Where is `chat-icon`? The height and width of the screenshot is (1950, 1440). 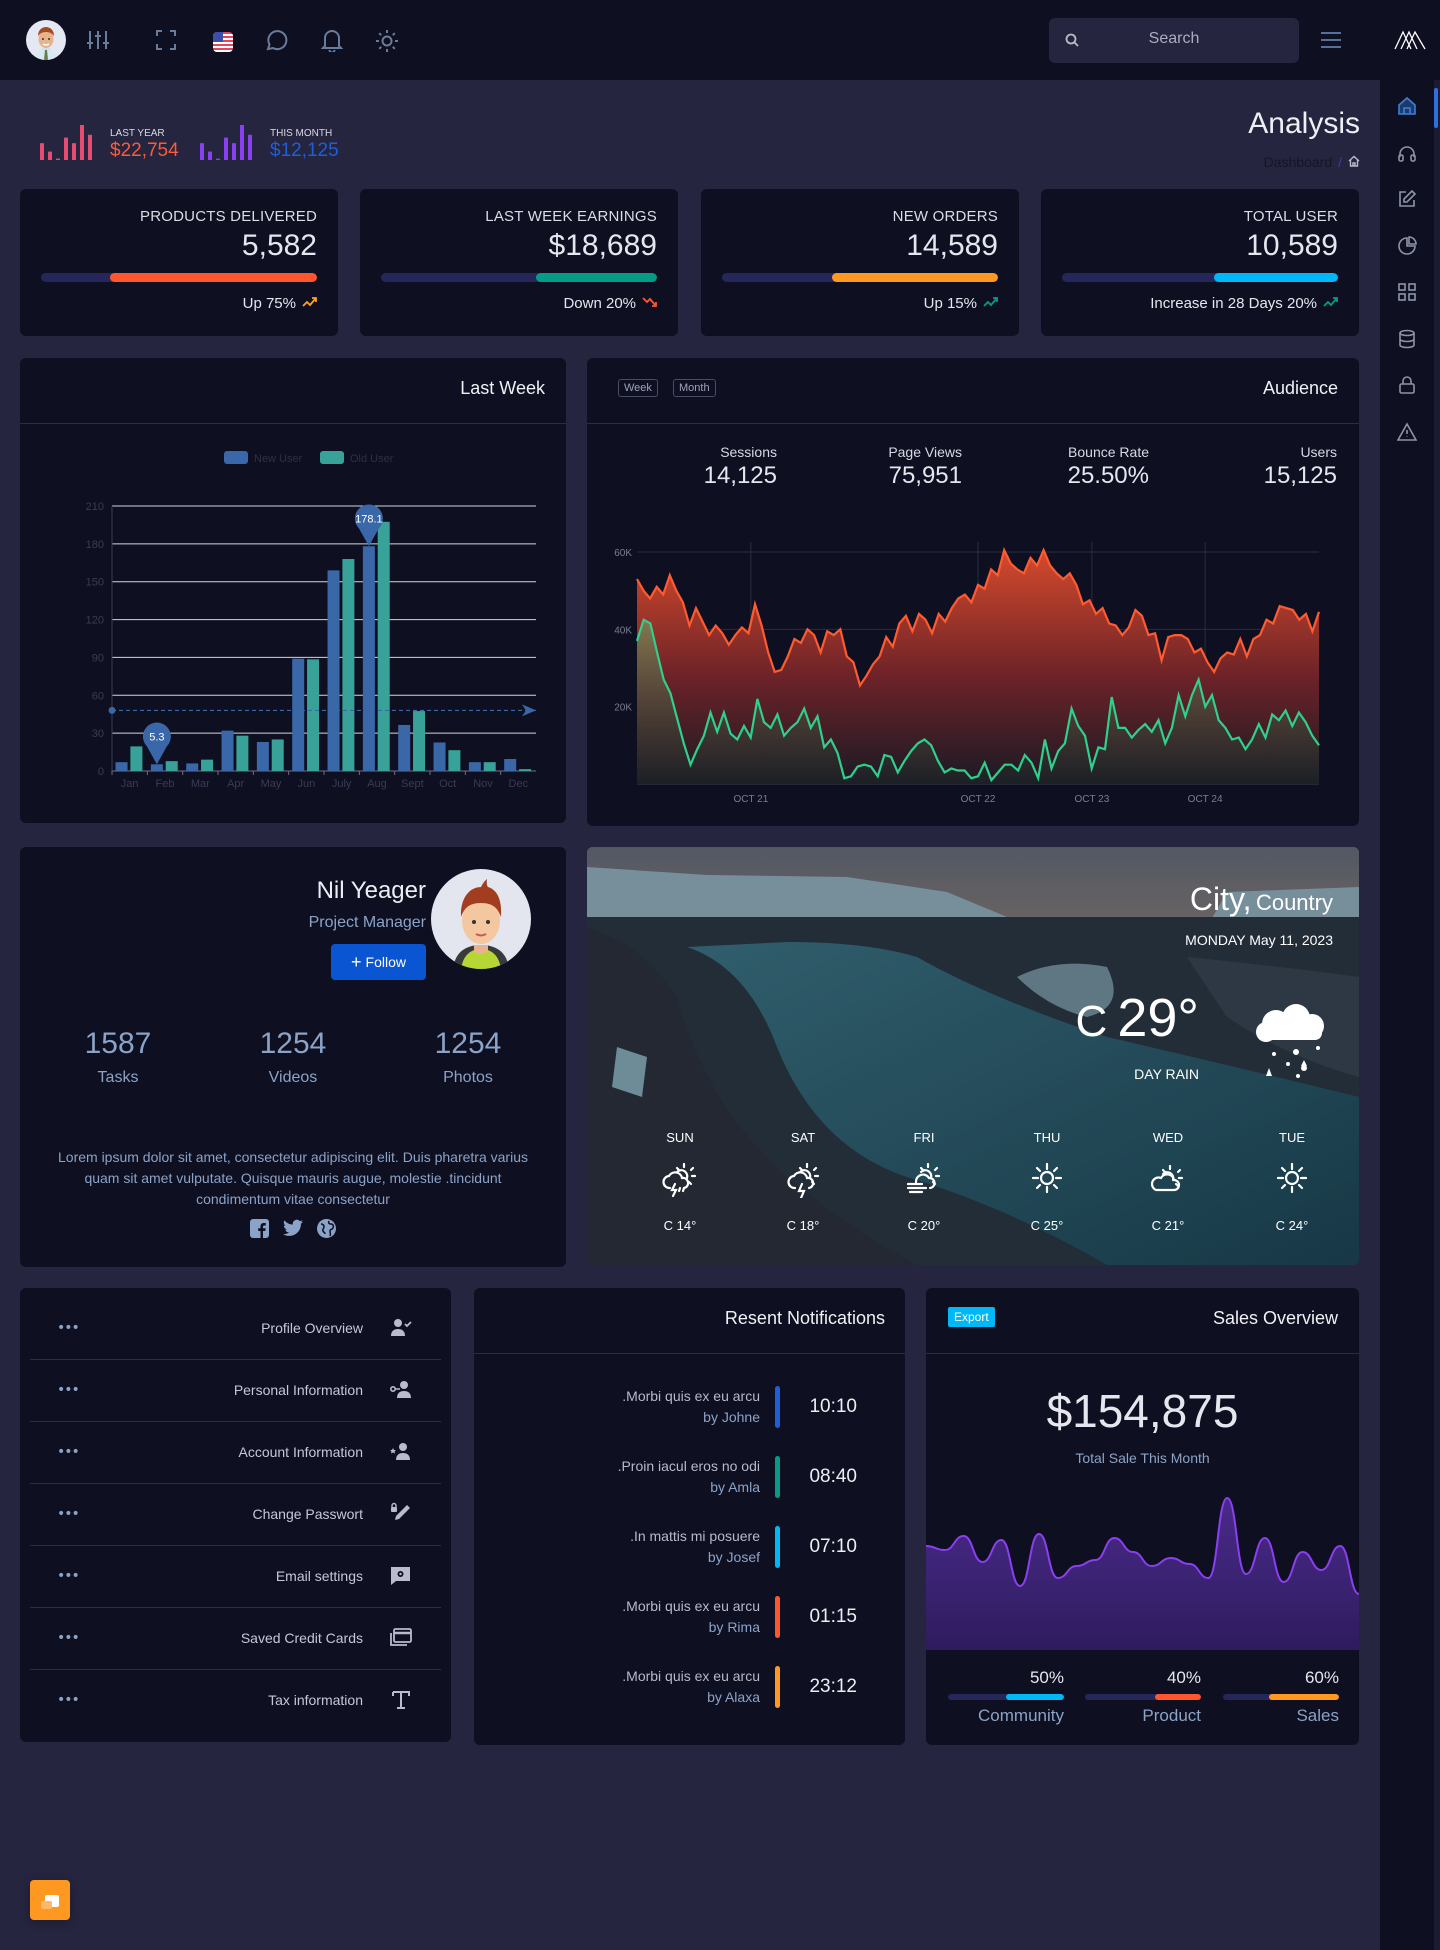
chat-icon is located at coordinates (277, 40).